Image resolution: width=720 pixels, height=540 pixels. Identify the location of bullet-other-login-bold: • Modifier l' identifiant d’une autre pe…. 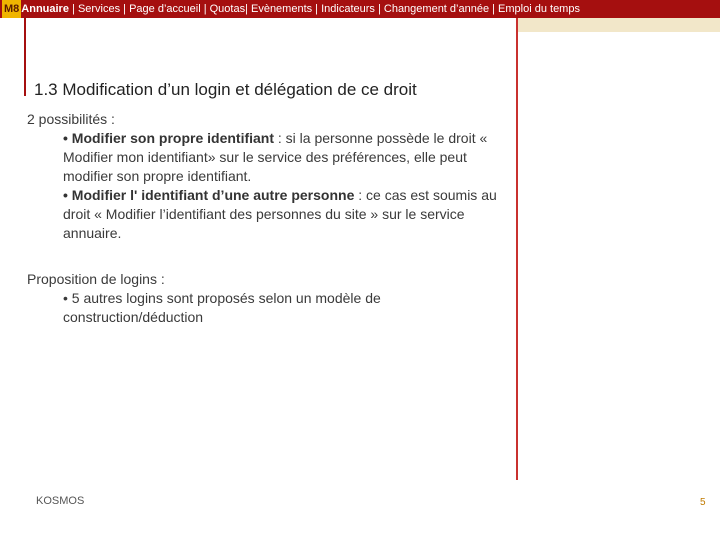
(209, 195).